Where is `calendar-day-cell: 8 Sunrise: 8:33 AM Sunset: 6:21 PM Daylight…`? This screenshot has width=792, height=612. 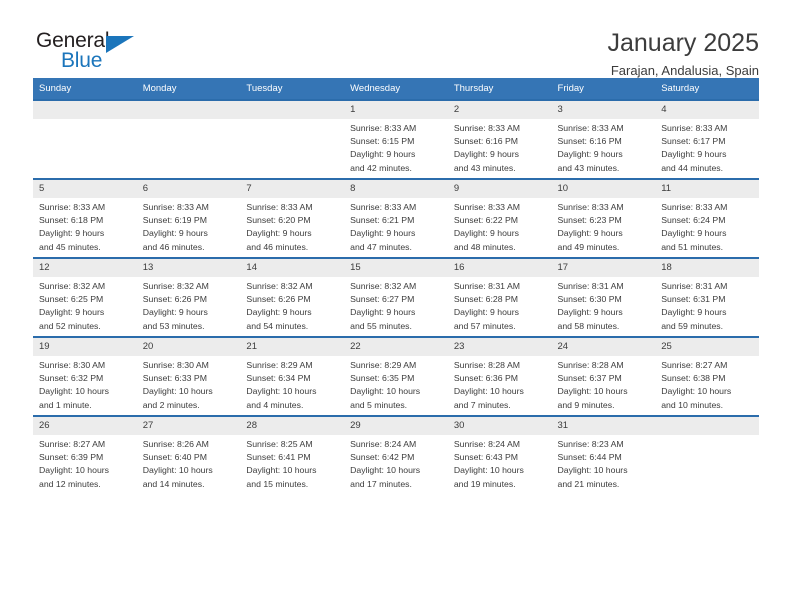
calendar-day-cell: 8 Sunrise: 8:33 AM Sunset: 6:21 PM Daylight… is located at coordinates (396, 218).